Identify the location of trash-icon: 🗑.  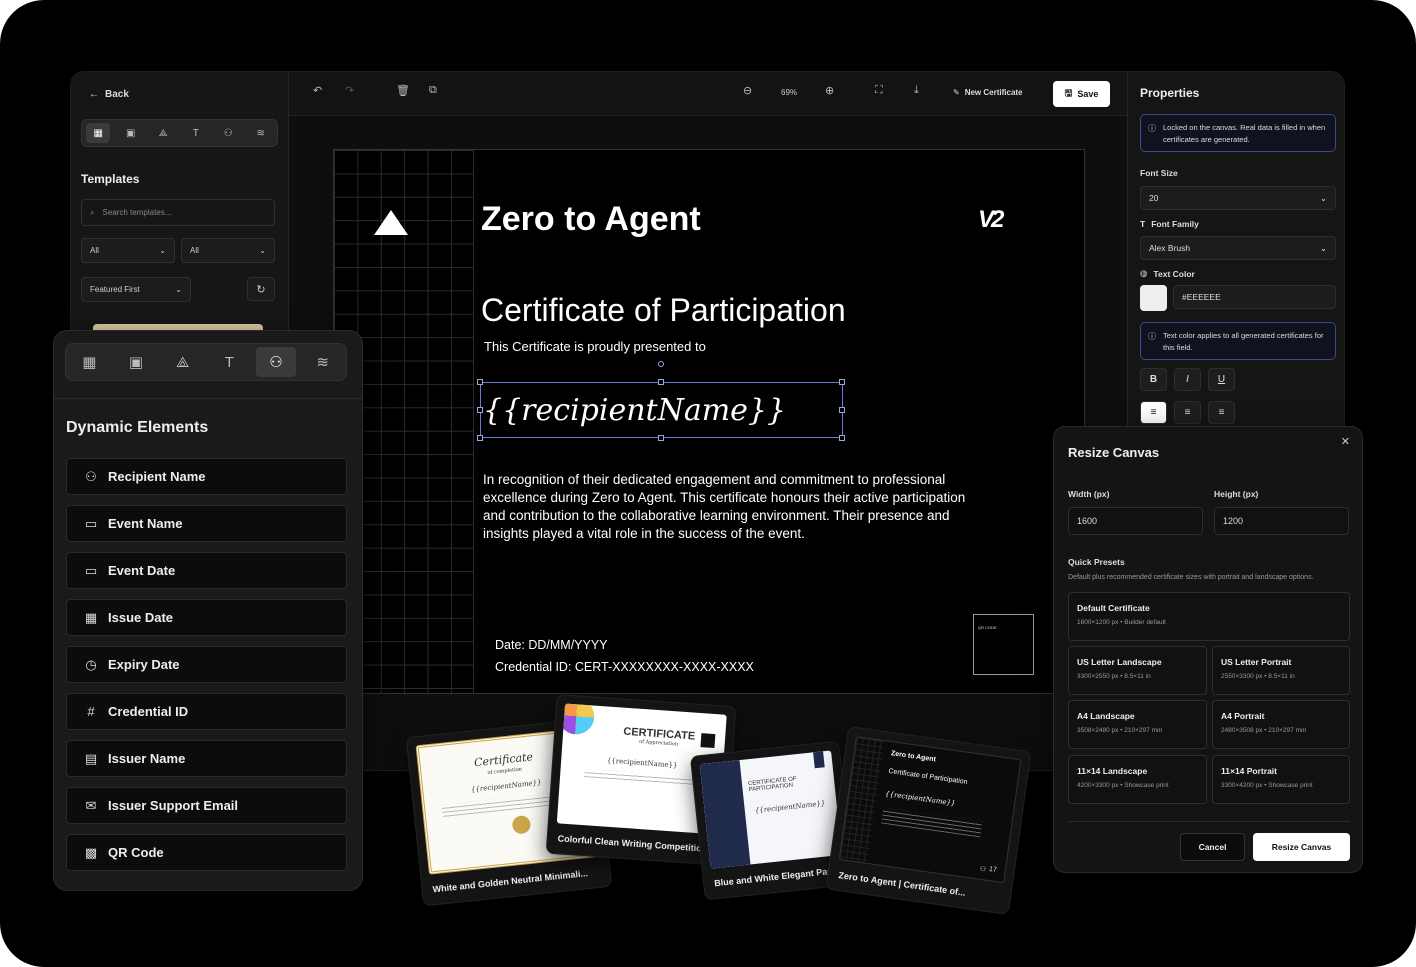
(403, 90).